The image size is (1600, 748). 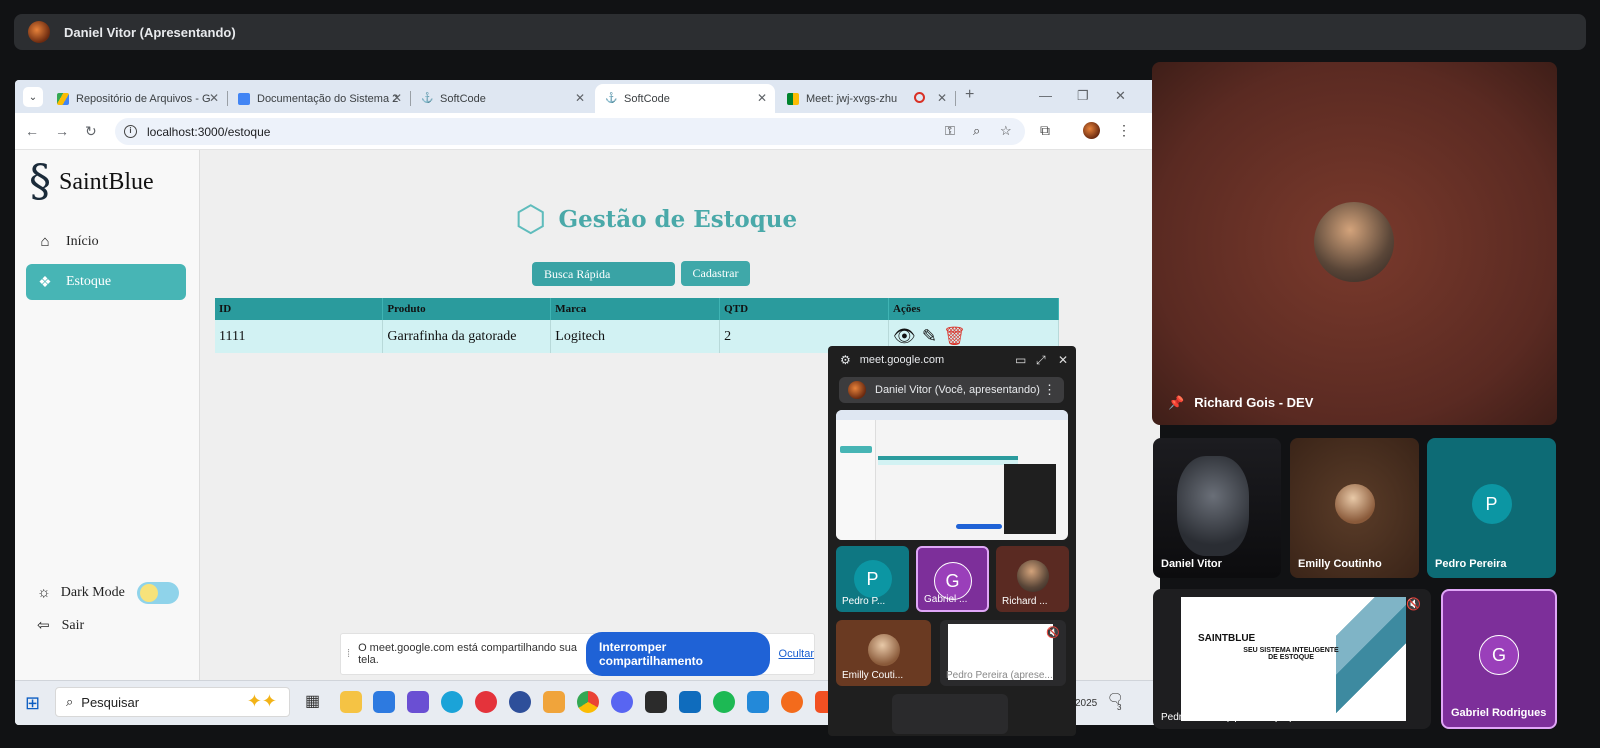 What do you see at coordinates (150, 32) in the screenshot?
I see `presenter-title: Daniel Vitor (Apresentando)` at bounding box center [150, 32].